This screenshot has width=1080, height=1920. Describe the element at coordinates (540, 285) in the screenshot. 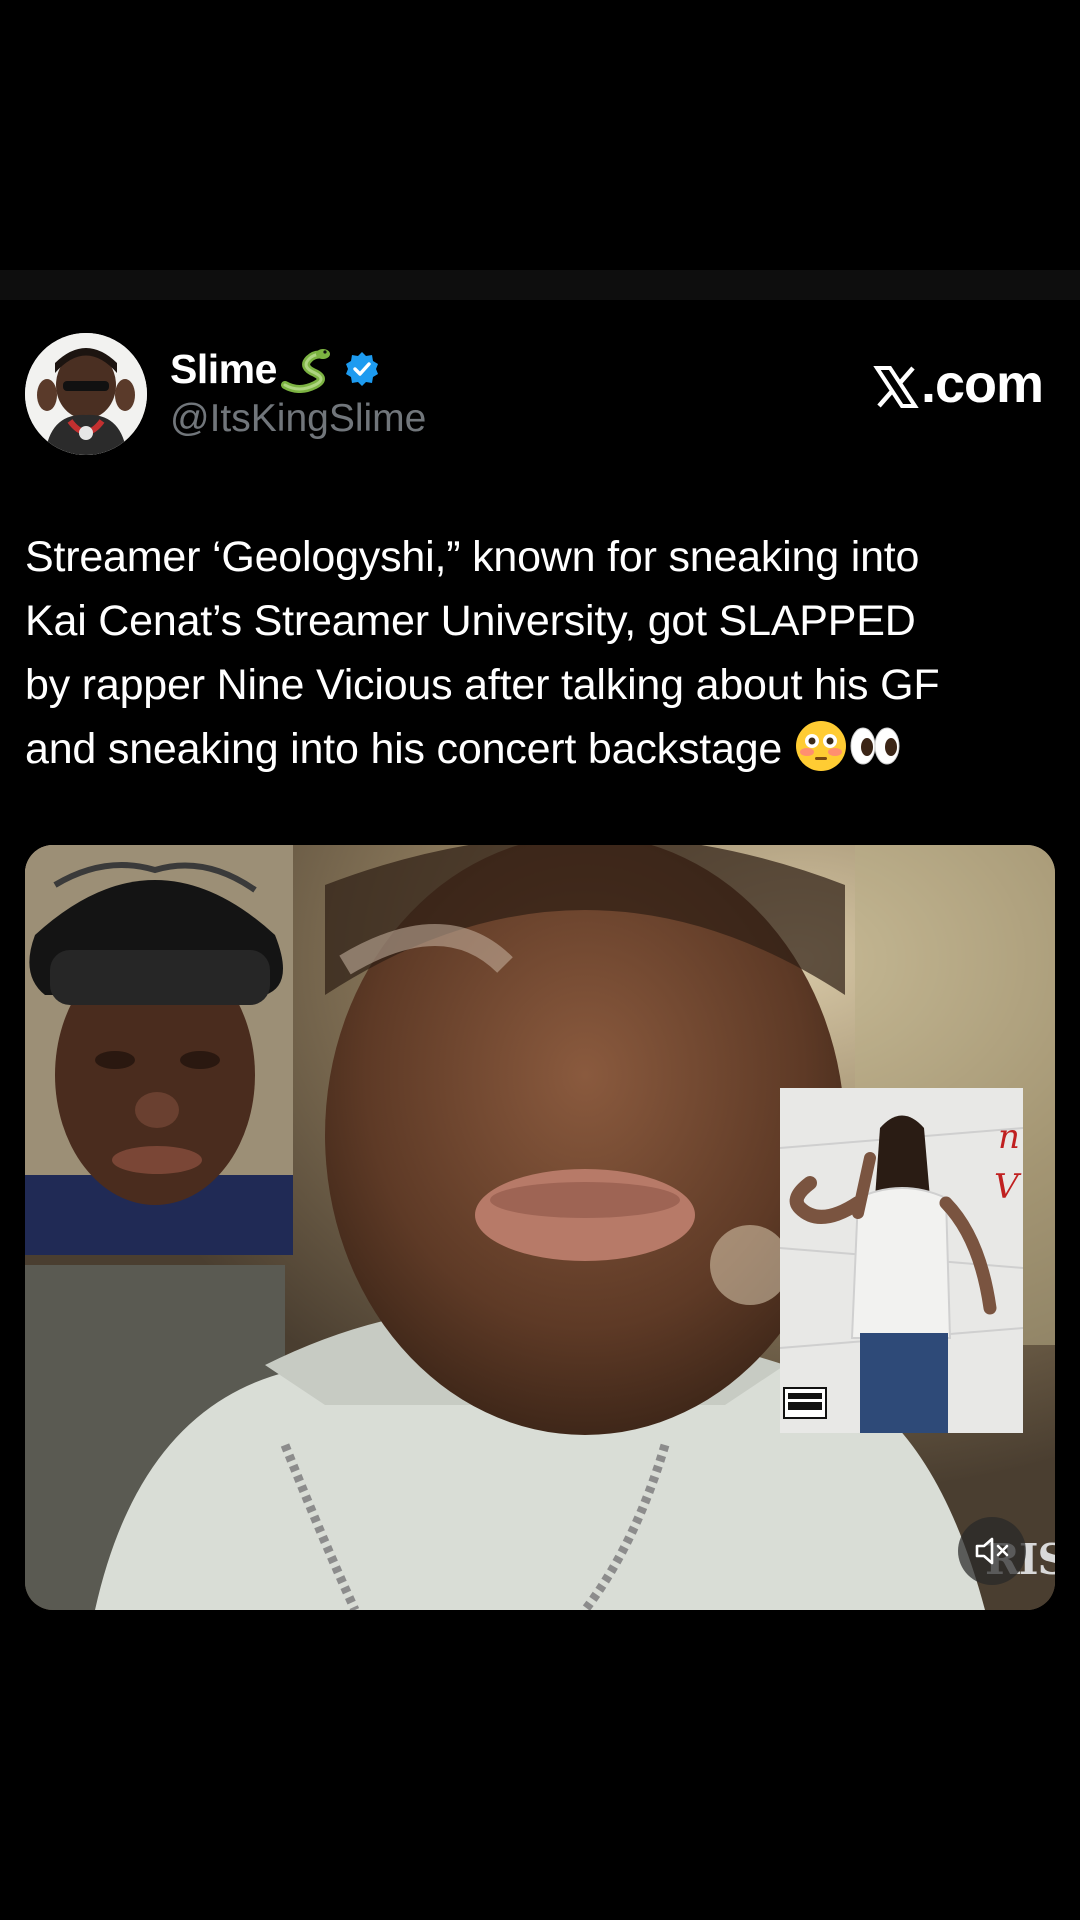

I see `top-divider` at that location.